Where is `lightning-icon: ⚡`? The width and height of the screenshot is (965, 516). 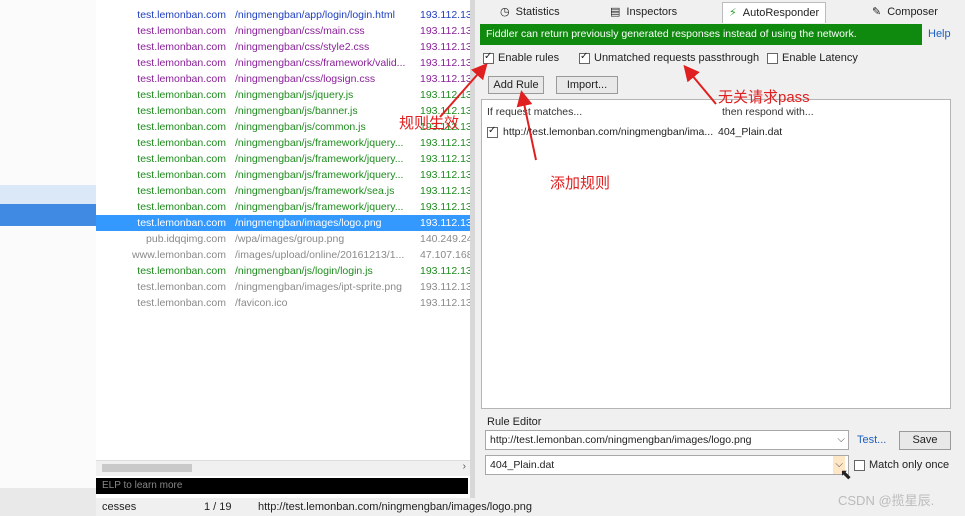
lightning-icon: ⚡ is located at coordinates (733, 13).